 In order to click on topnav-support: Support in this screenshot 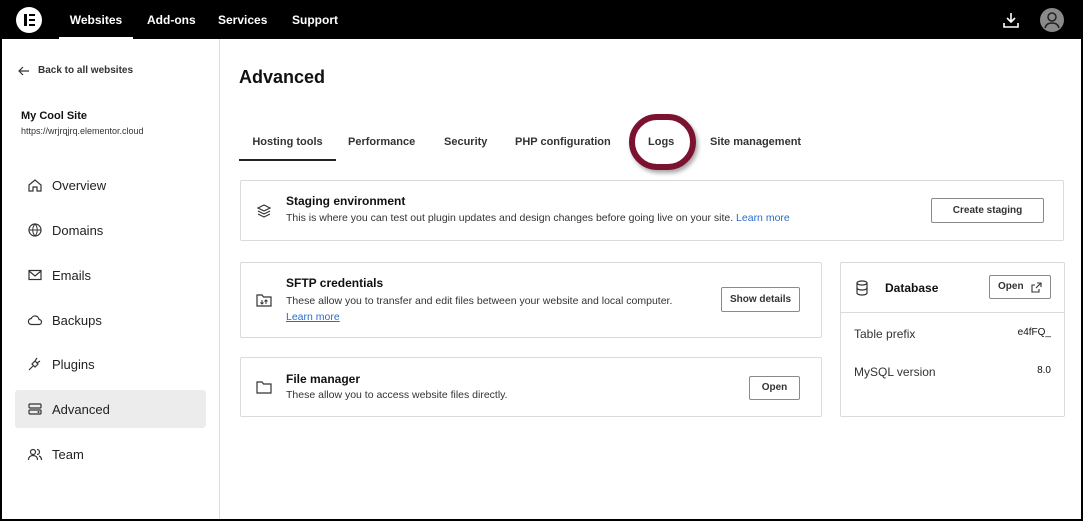, I will do `click(315, 20)`.